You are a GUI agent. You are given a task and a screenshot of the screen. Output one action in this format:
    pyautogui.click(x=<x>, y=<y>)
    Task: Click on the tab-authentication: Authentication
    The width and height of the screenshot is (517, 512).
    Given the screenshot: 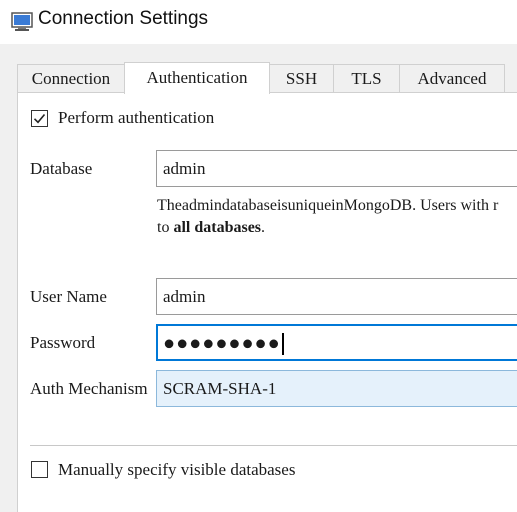 What is the action you would take?
    pyautogui.click(x=197, y=78)
    